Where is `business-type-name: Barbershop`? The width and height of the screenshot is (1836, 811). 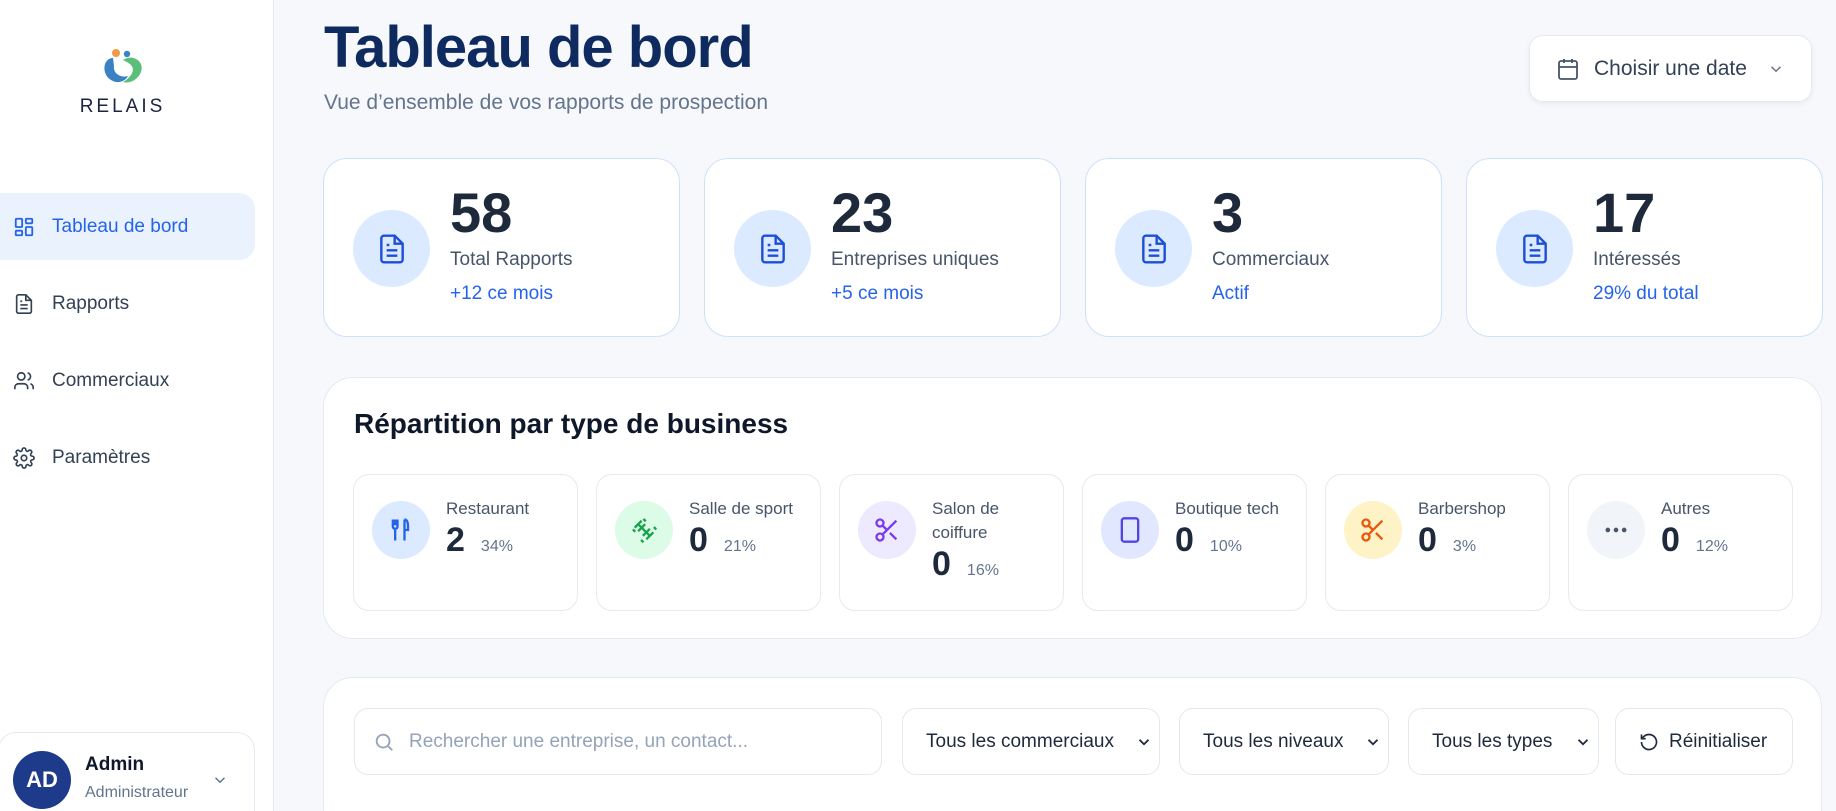
business-type-name: Barbershop is located at coordinates (1462, 508).